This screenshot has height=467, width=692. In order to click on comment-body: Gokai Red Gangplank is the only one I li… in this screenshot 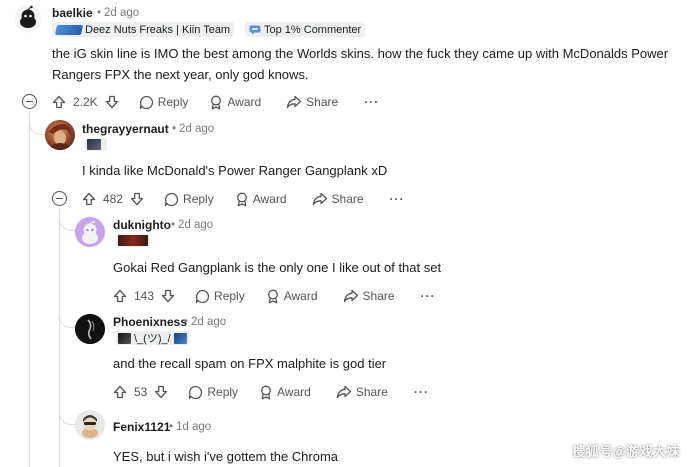, I will do `click(277, 267)`.